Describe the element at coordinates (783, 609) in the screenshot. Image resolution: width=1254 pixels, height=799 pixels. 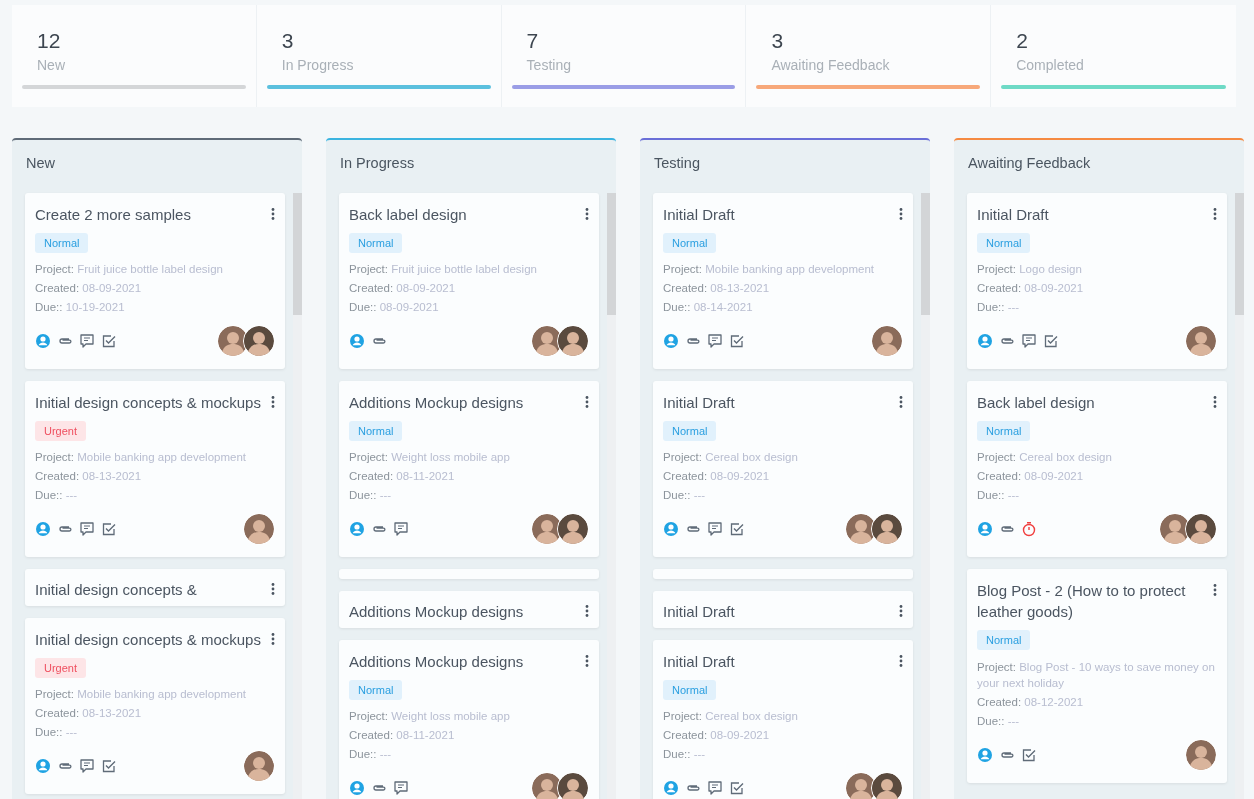
I see `task-card: Initial Draft` at that location.